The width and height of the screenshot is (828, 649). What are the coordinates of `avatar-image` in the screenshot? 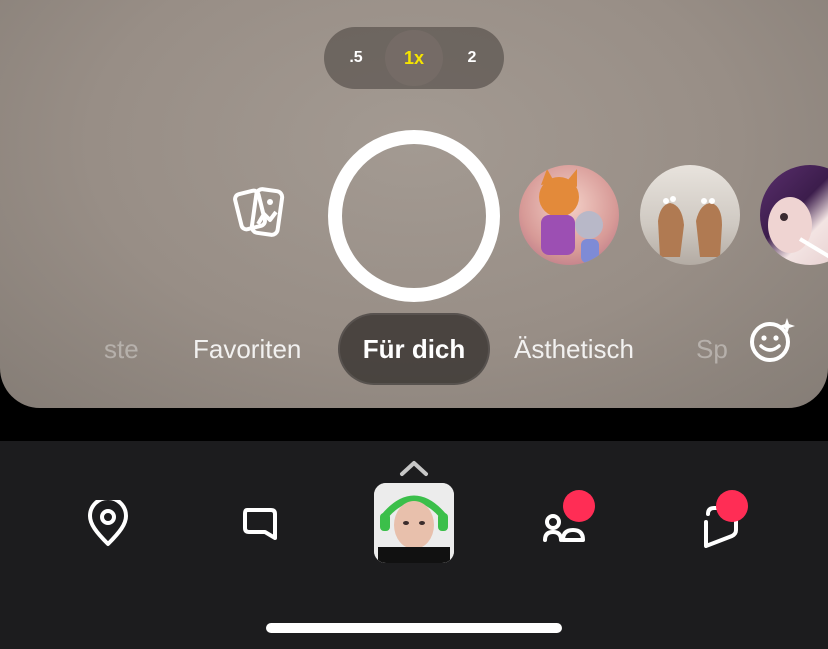 It's located at (414, 523).